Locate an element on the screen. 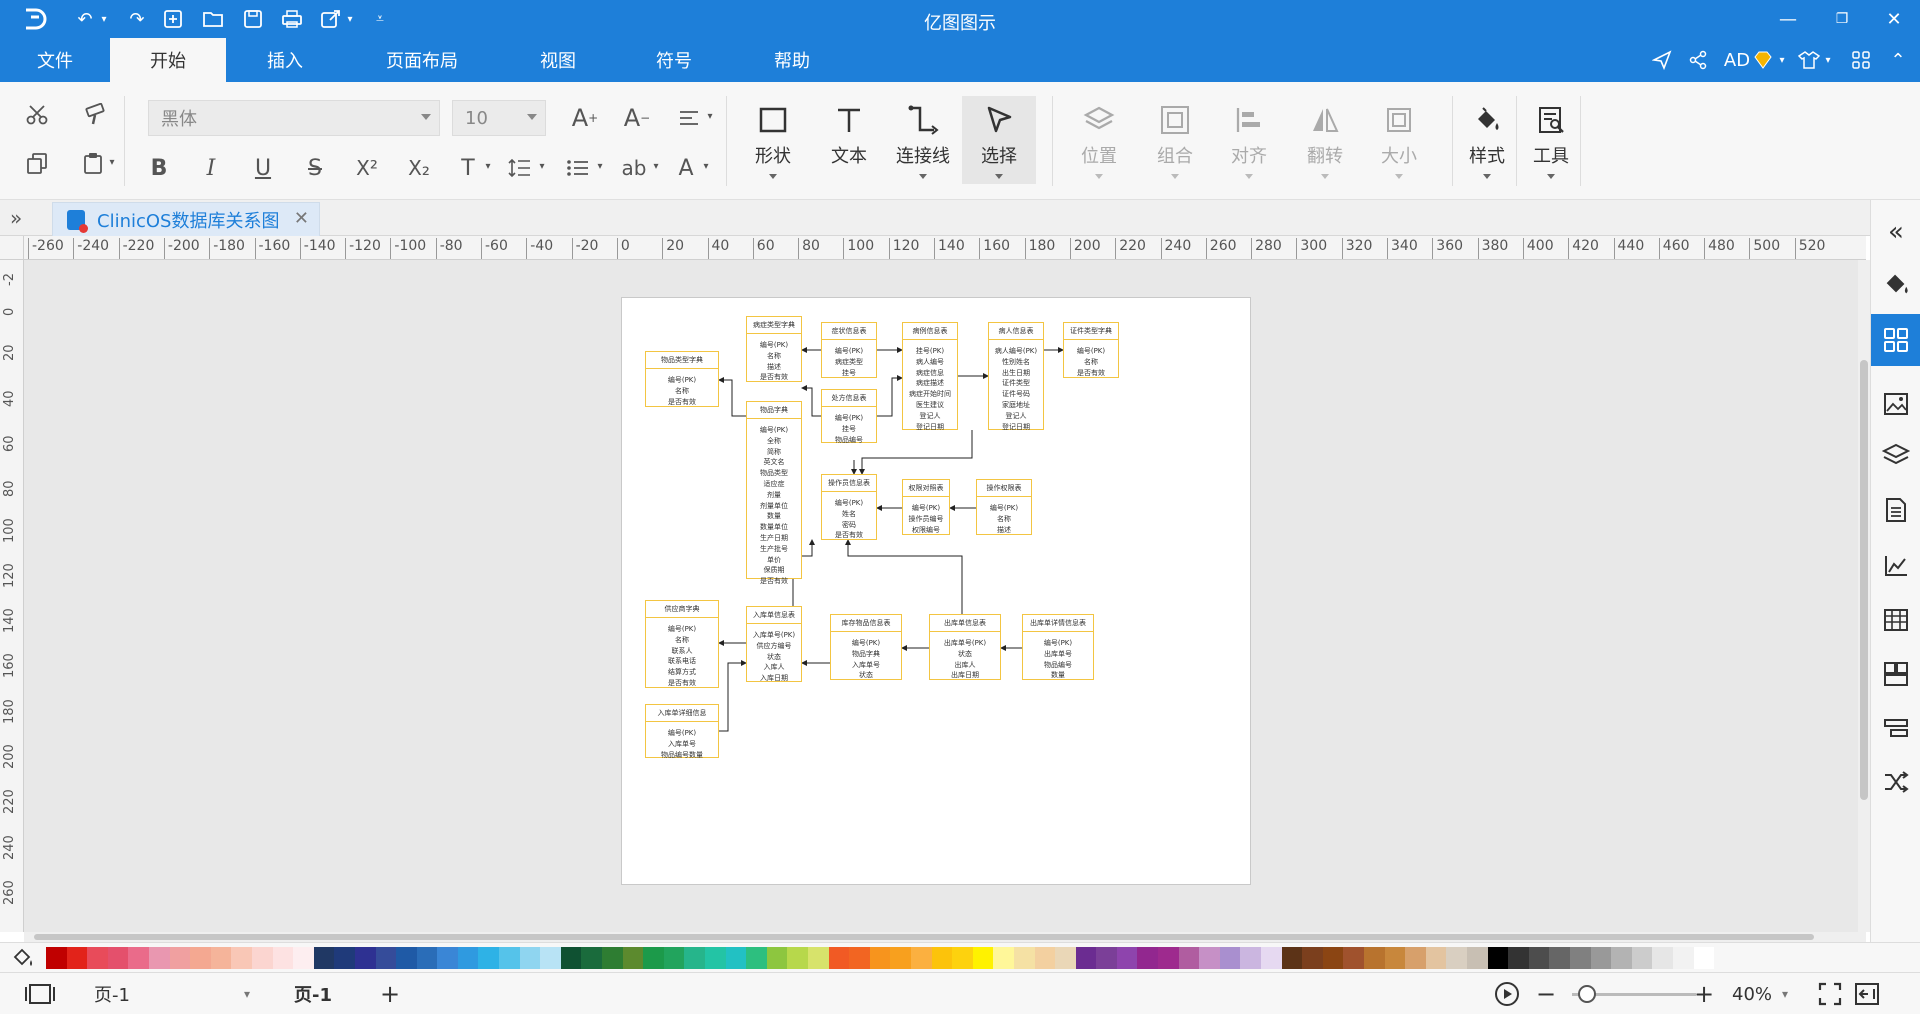 This screenshot has width=1920, height=1014. er-entity: 证件类型字典 编号(PK) 名称 是否有效 is located at coordinates (1091, 350).